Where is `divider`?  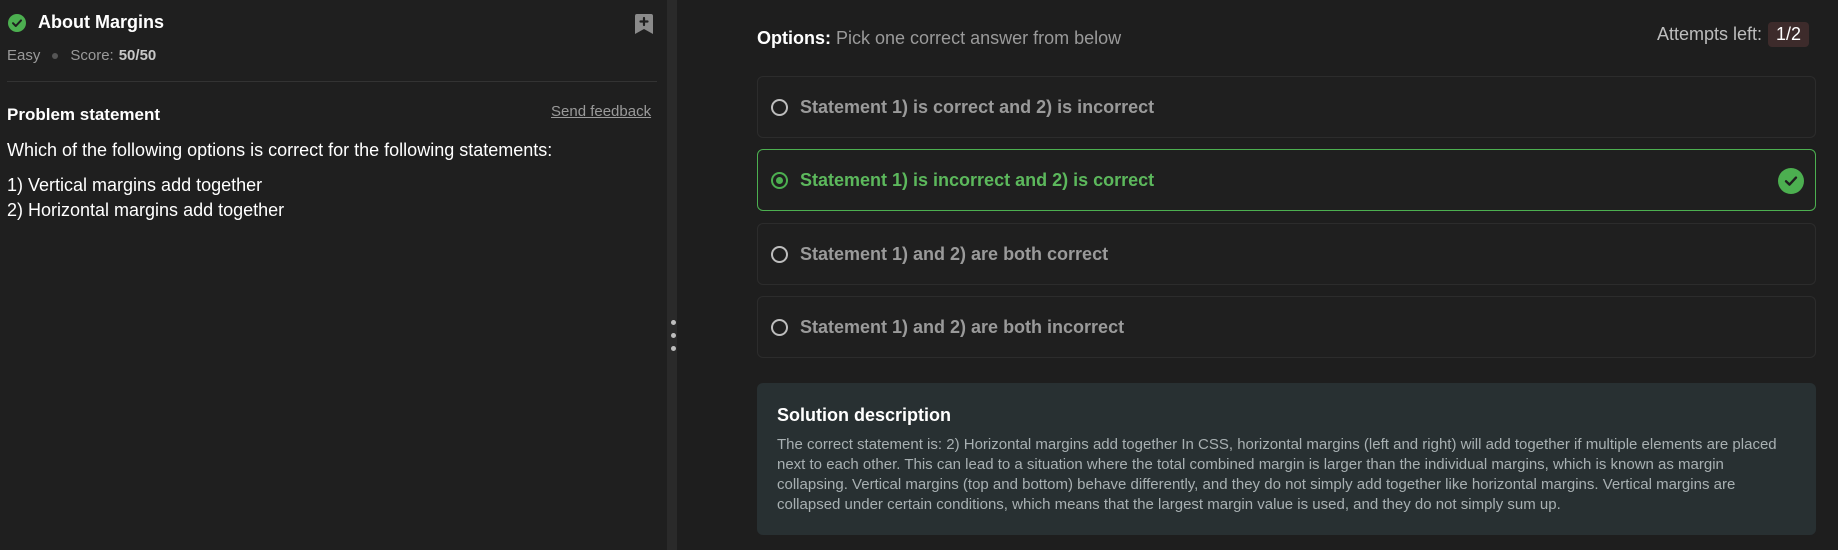 divider is located at coordinates (332, 81).